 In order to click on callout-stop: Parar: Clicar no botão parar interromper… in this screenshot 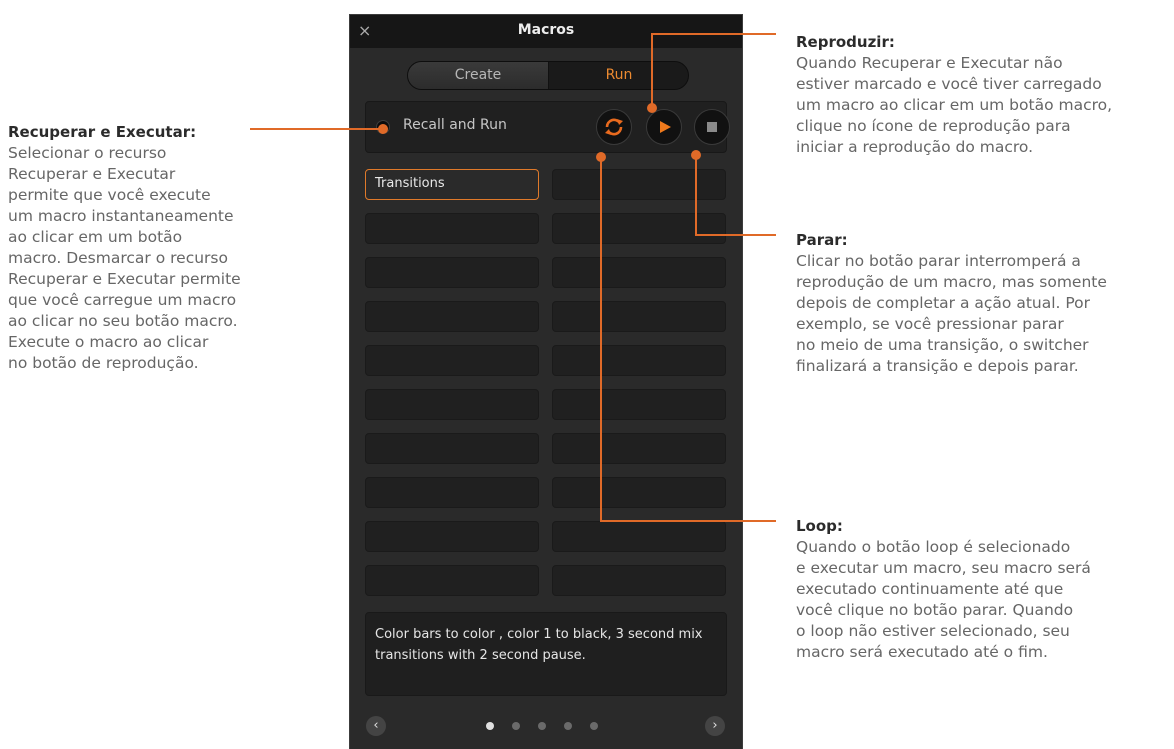, I will do `click(985, 304)`.